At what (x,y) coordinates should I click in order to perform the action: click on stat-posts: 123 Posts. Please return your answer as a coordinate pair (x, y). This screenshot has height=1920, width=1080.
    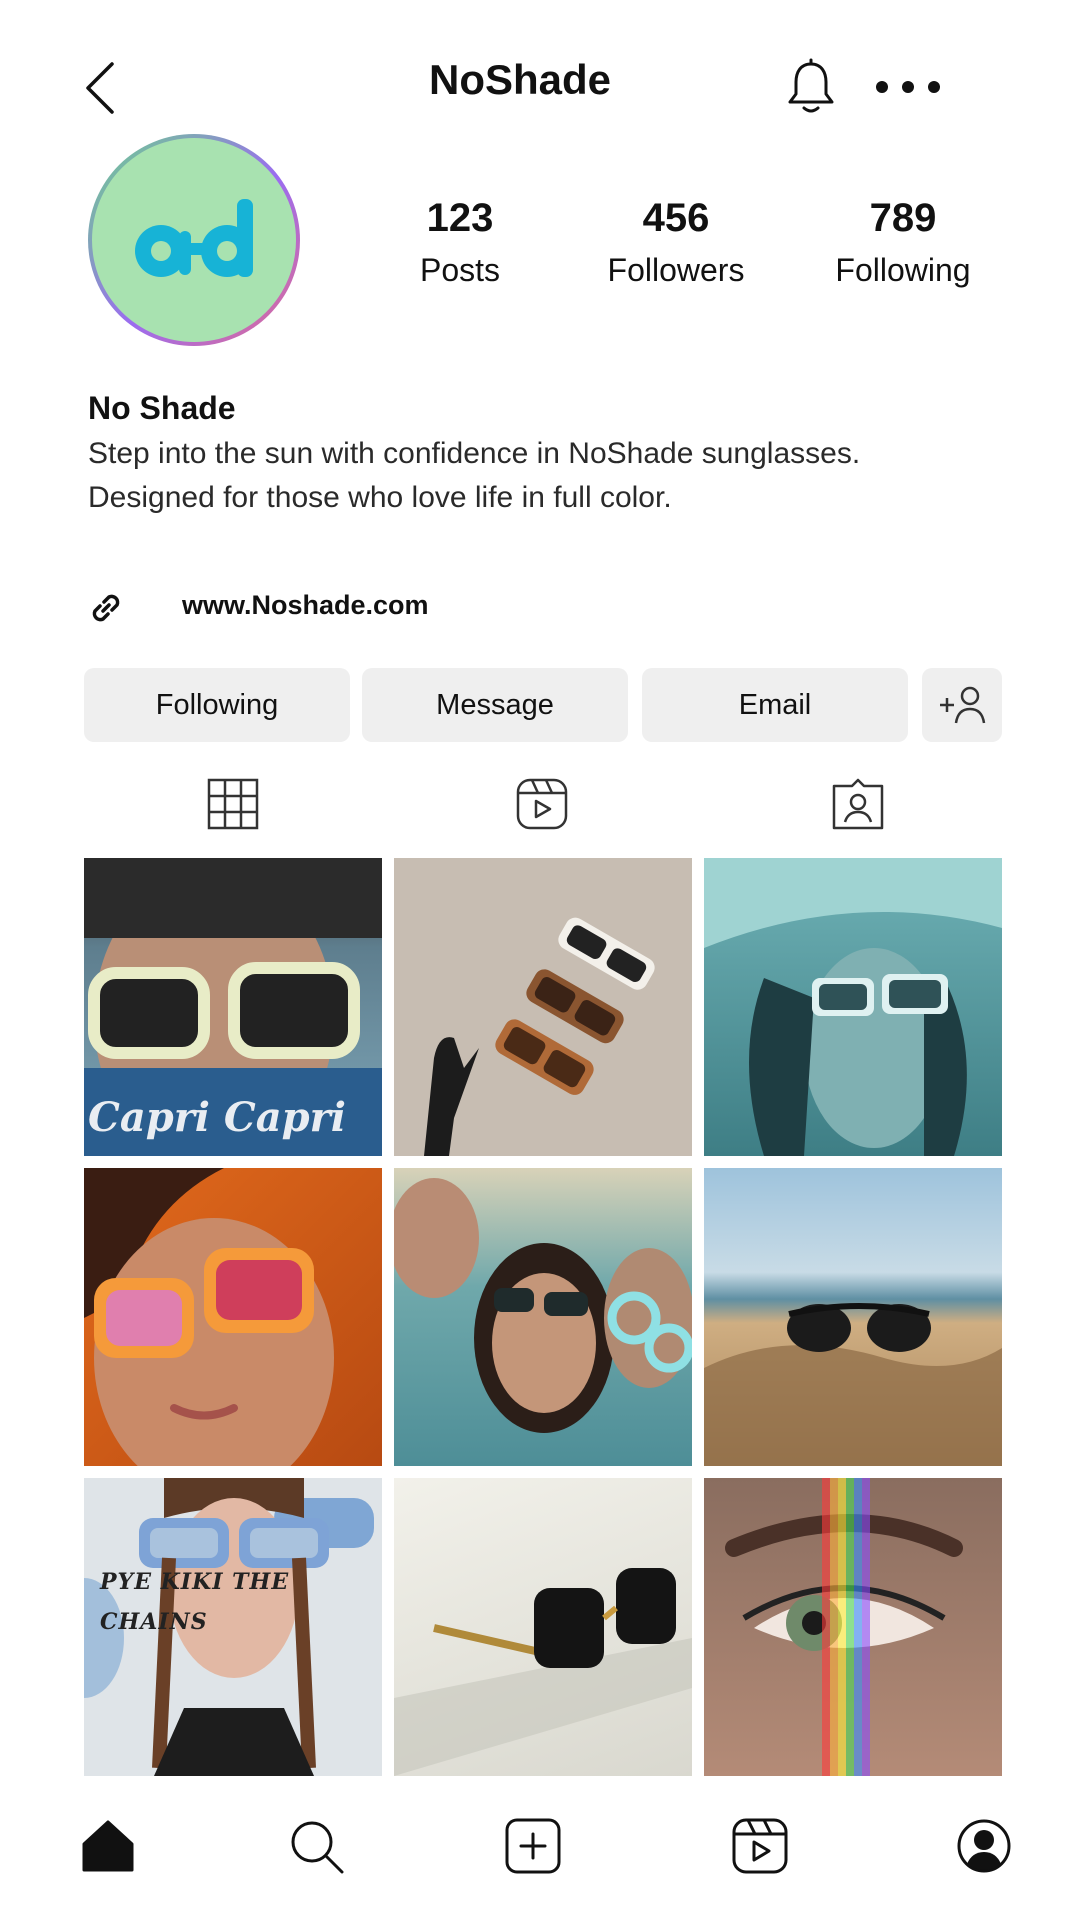
    Looking at the image, I should click on (460, 242).